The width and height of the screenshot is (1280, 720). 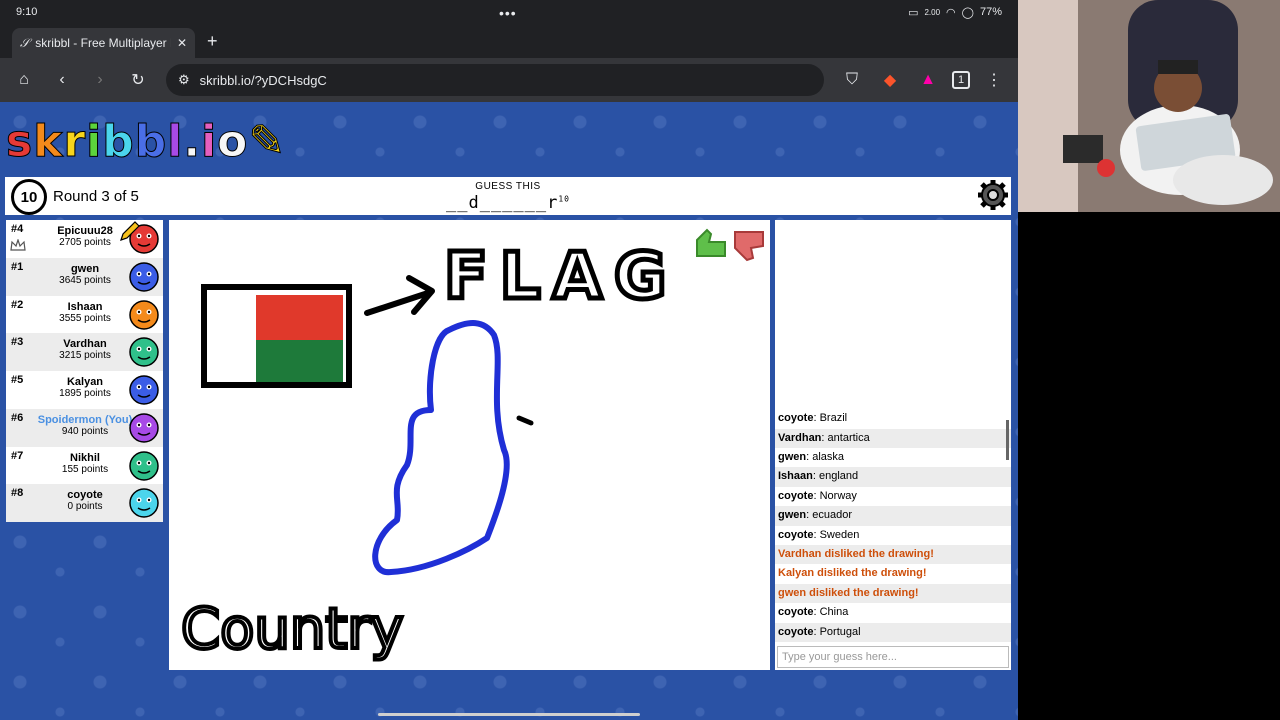 I want to click on forward-icon: ›, so click(x=100, y=80).